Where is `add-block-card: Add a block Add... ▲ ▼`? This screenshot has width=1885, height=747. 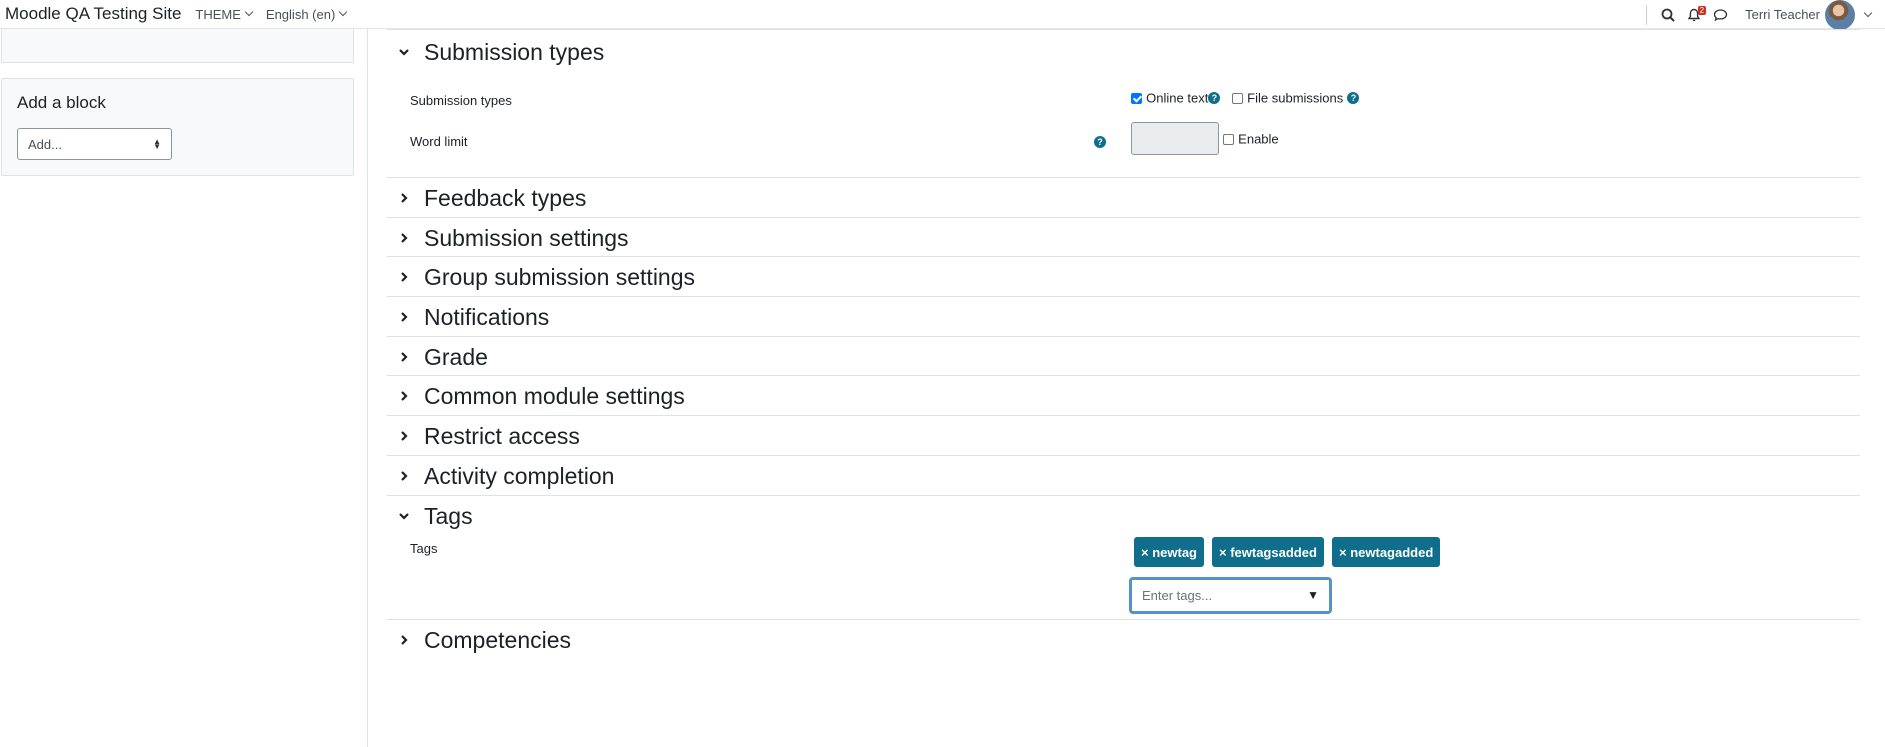 add-block-card: Add a block Add... ▲ ▼ is located at coordinates (177, 127).